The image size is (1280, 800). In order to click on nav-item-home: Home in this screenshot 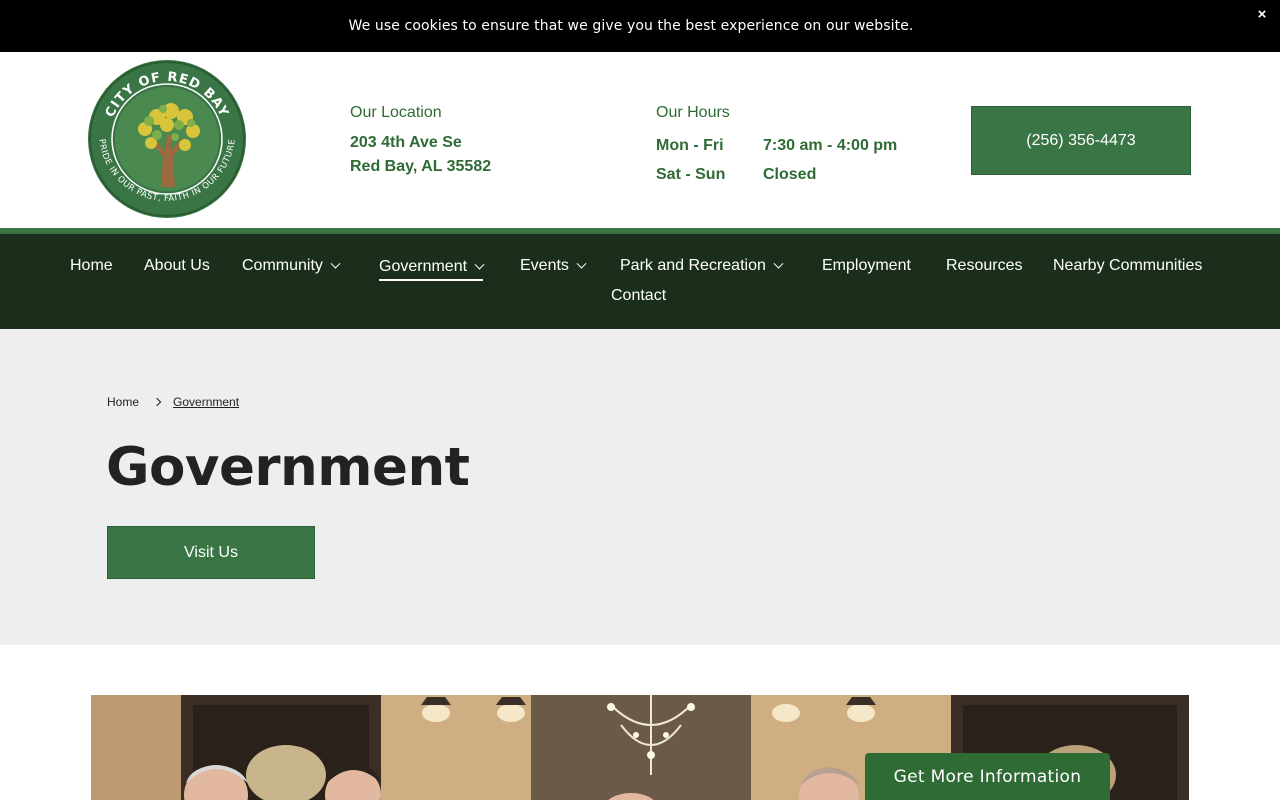, I will do `click(91, 266)`.